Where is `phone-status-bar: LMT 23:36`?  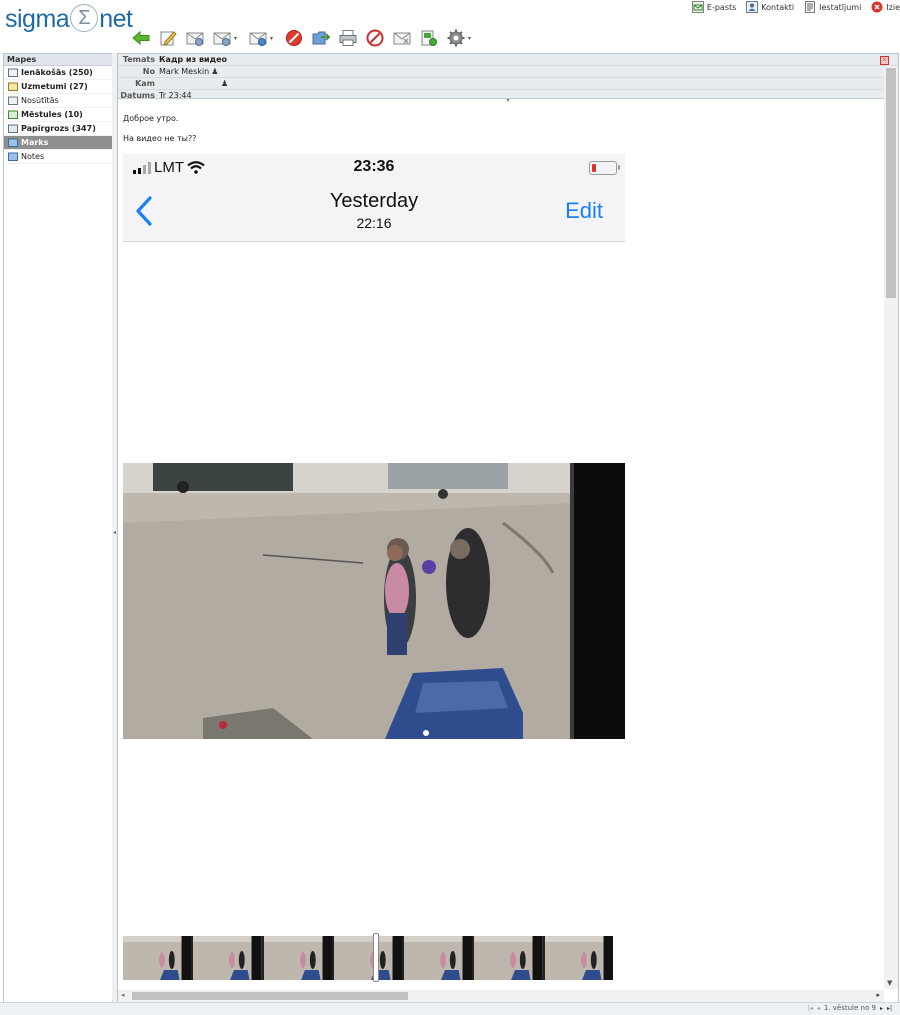
phone-status-bar: LMT 23:36 is located at coordinates (374, 168).